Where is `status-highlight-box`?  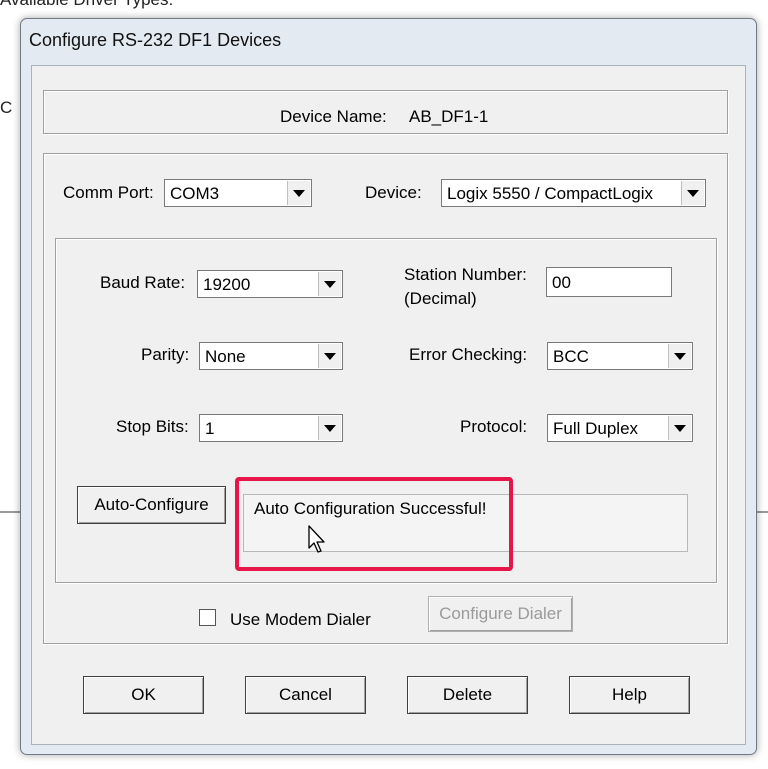 status-highlight-box is located at coordinates (374, 524).